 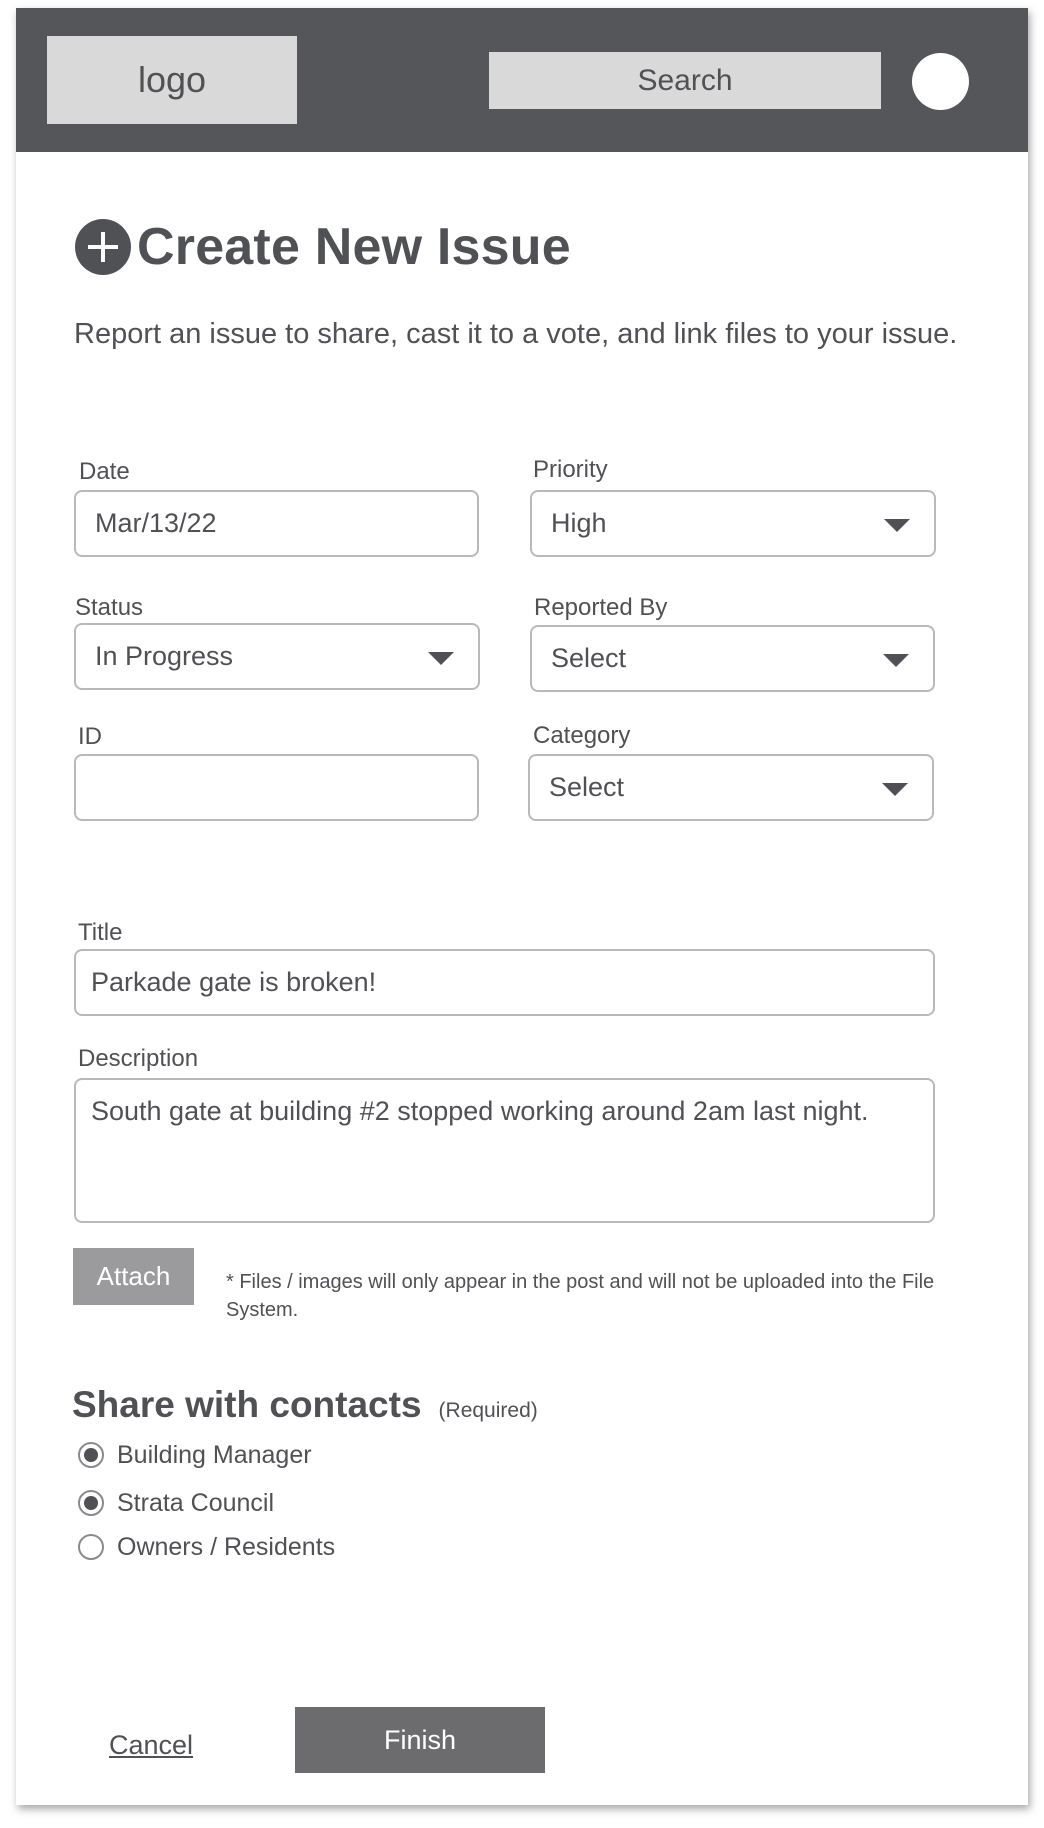 I want to click on logo: logo, so click(x=172, y=80).